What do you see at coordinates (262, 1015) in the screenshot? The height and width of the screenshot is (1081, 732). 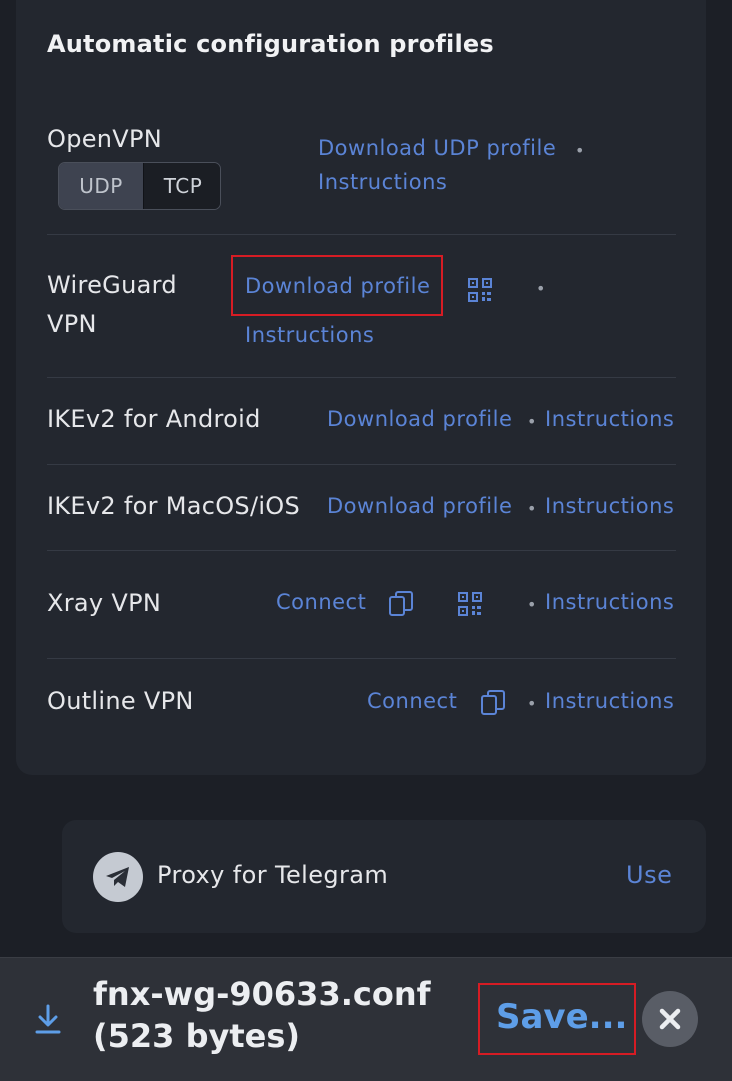 I see `download-filename: fnx-wg-90633.conf (523 bytes)` at bounding box center [262, 1015].